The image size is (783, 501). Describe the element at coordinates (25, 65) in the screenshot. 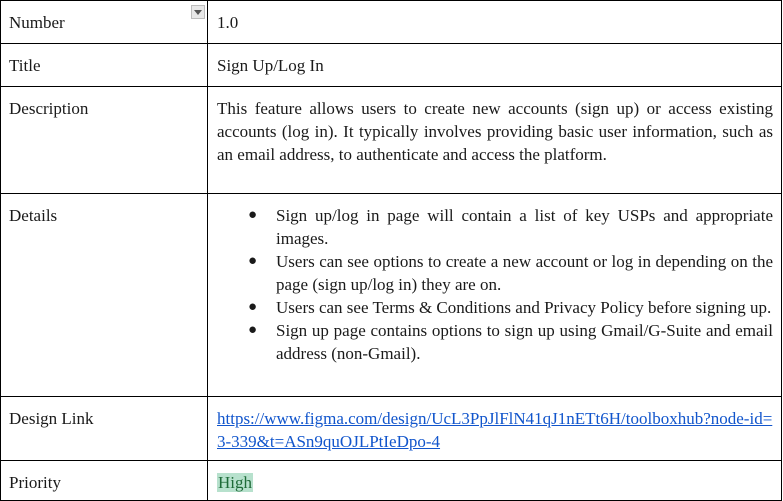

I see `title-label: Title` at that location.